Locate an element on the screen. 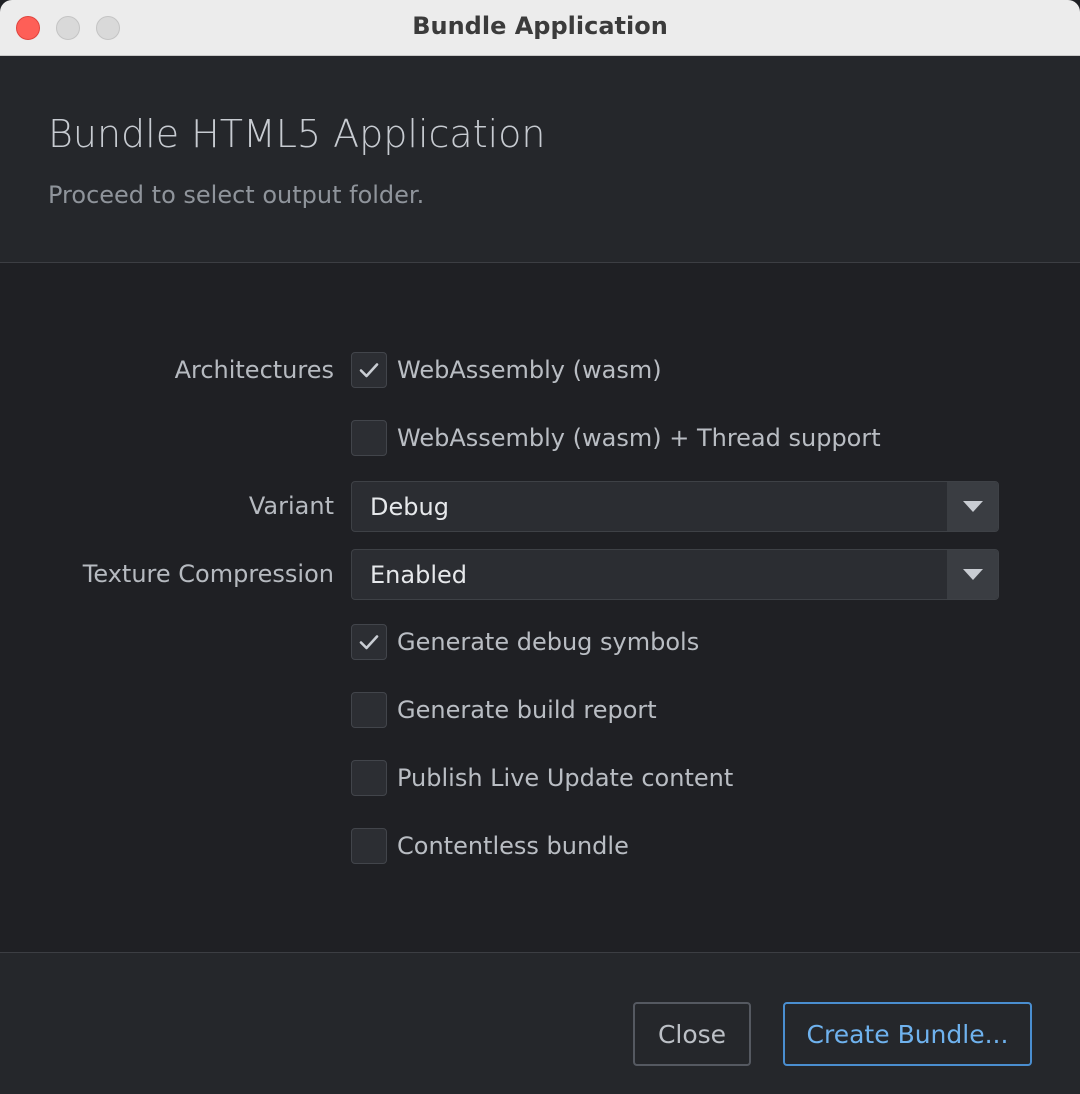  build-report-label: Generate build report is located at coordinates (527, 710).